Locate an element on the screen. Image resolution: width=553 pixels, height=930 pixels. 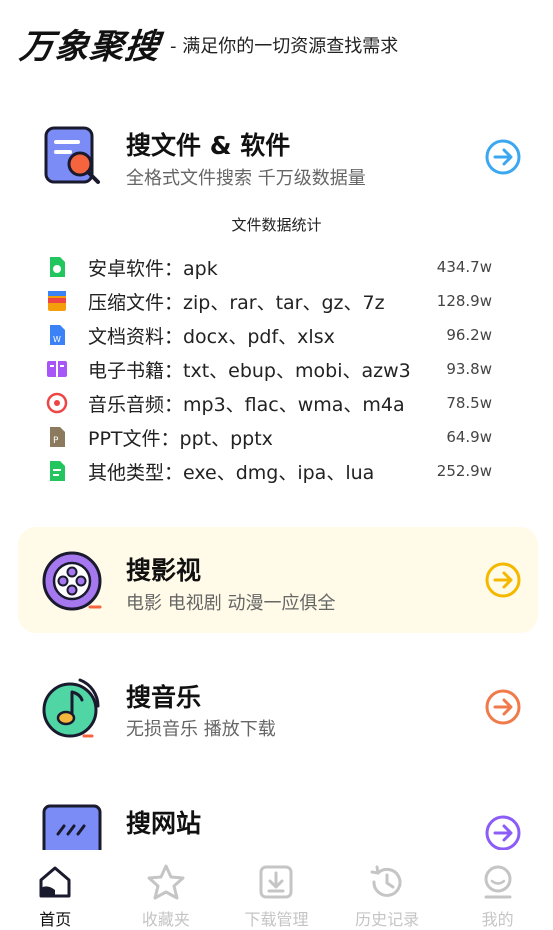
stat-row-music: 音乐音频：mp3、flac、wma、m4a 78.5w is located at coordinates (269, 403).